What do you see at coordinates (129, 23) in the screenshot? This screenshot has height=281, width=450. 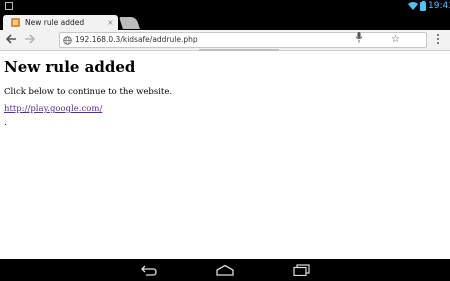 I see `new-tab-icon` at bounding box center [129, 23].